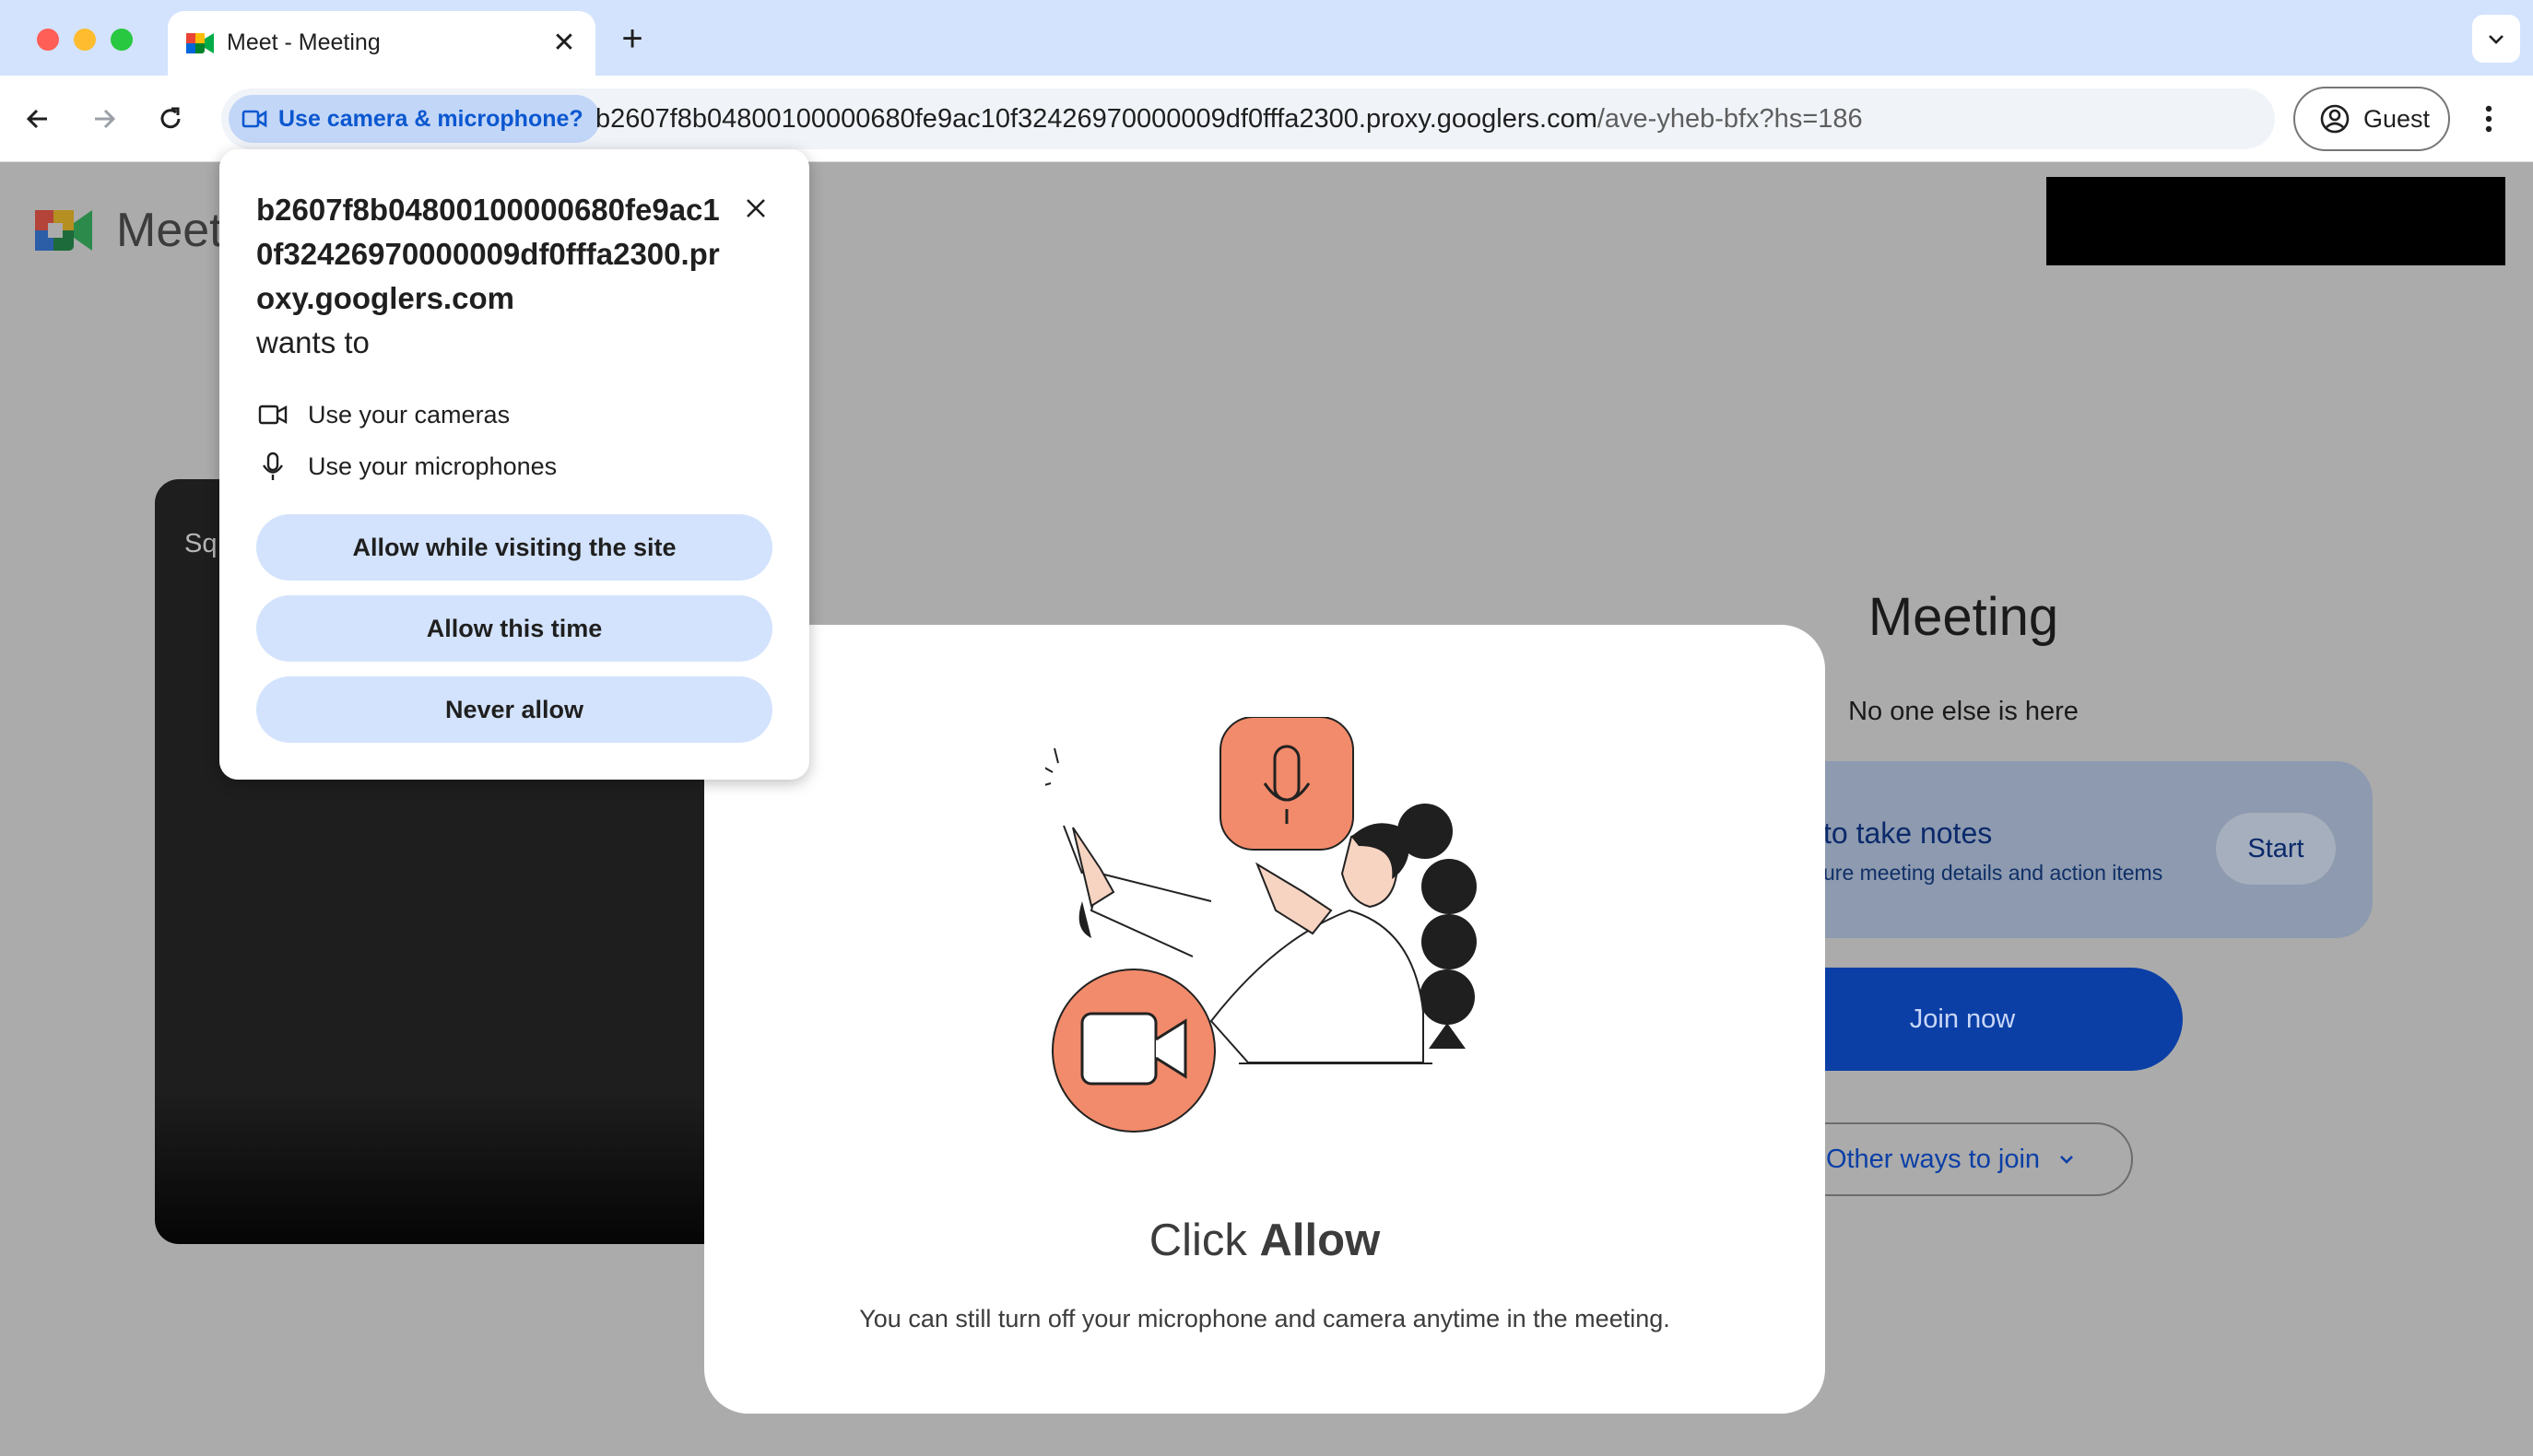 The image size is (2533, 1456). What do you see at coordinates (63, 230) in the screenshot?
I see `meet-logo-icon` at bounding box center [63, 230].